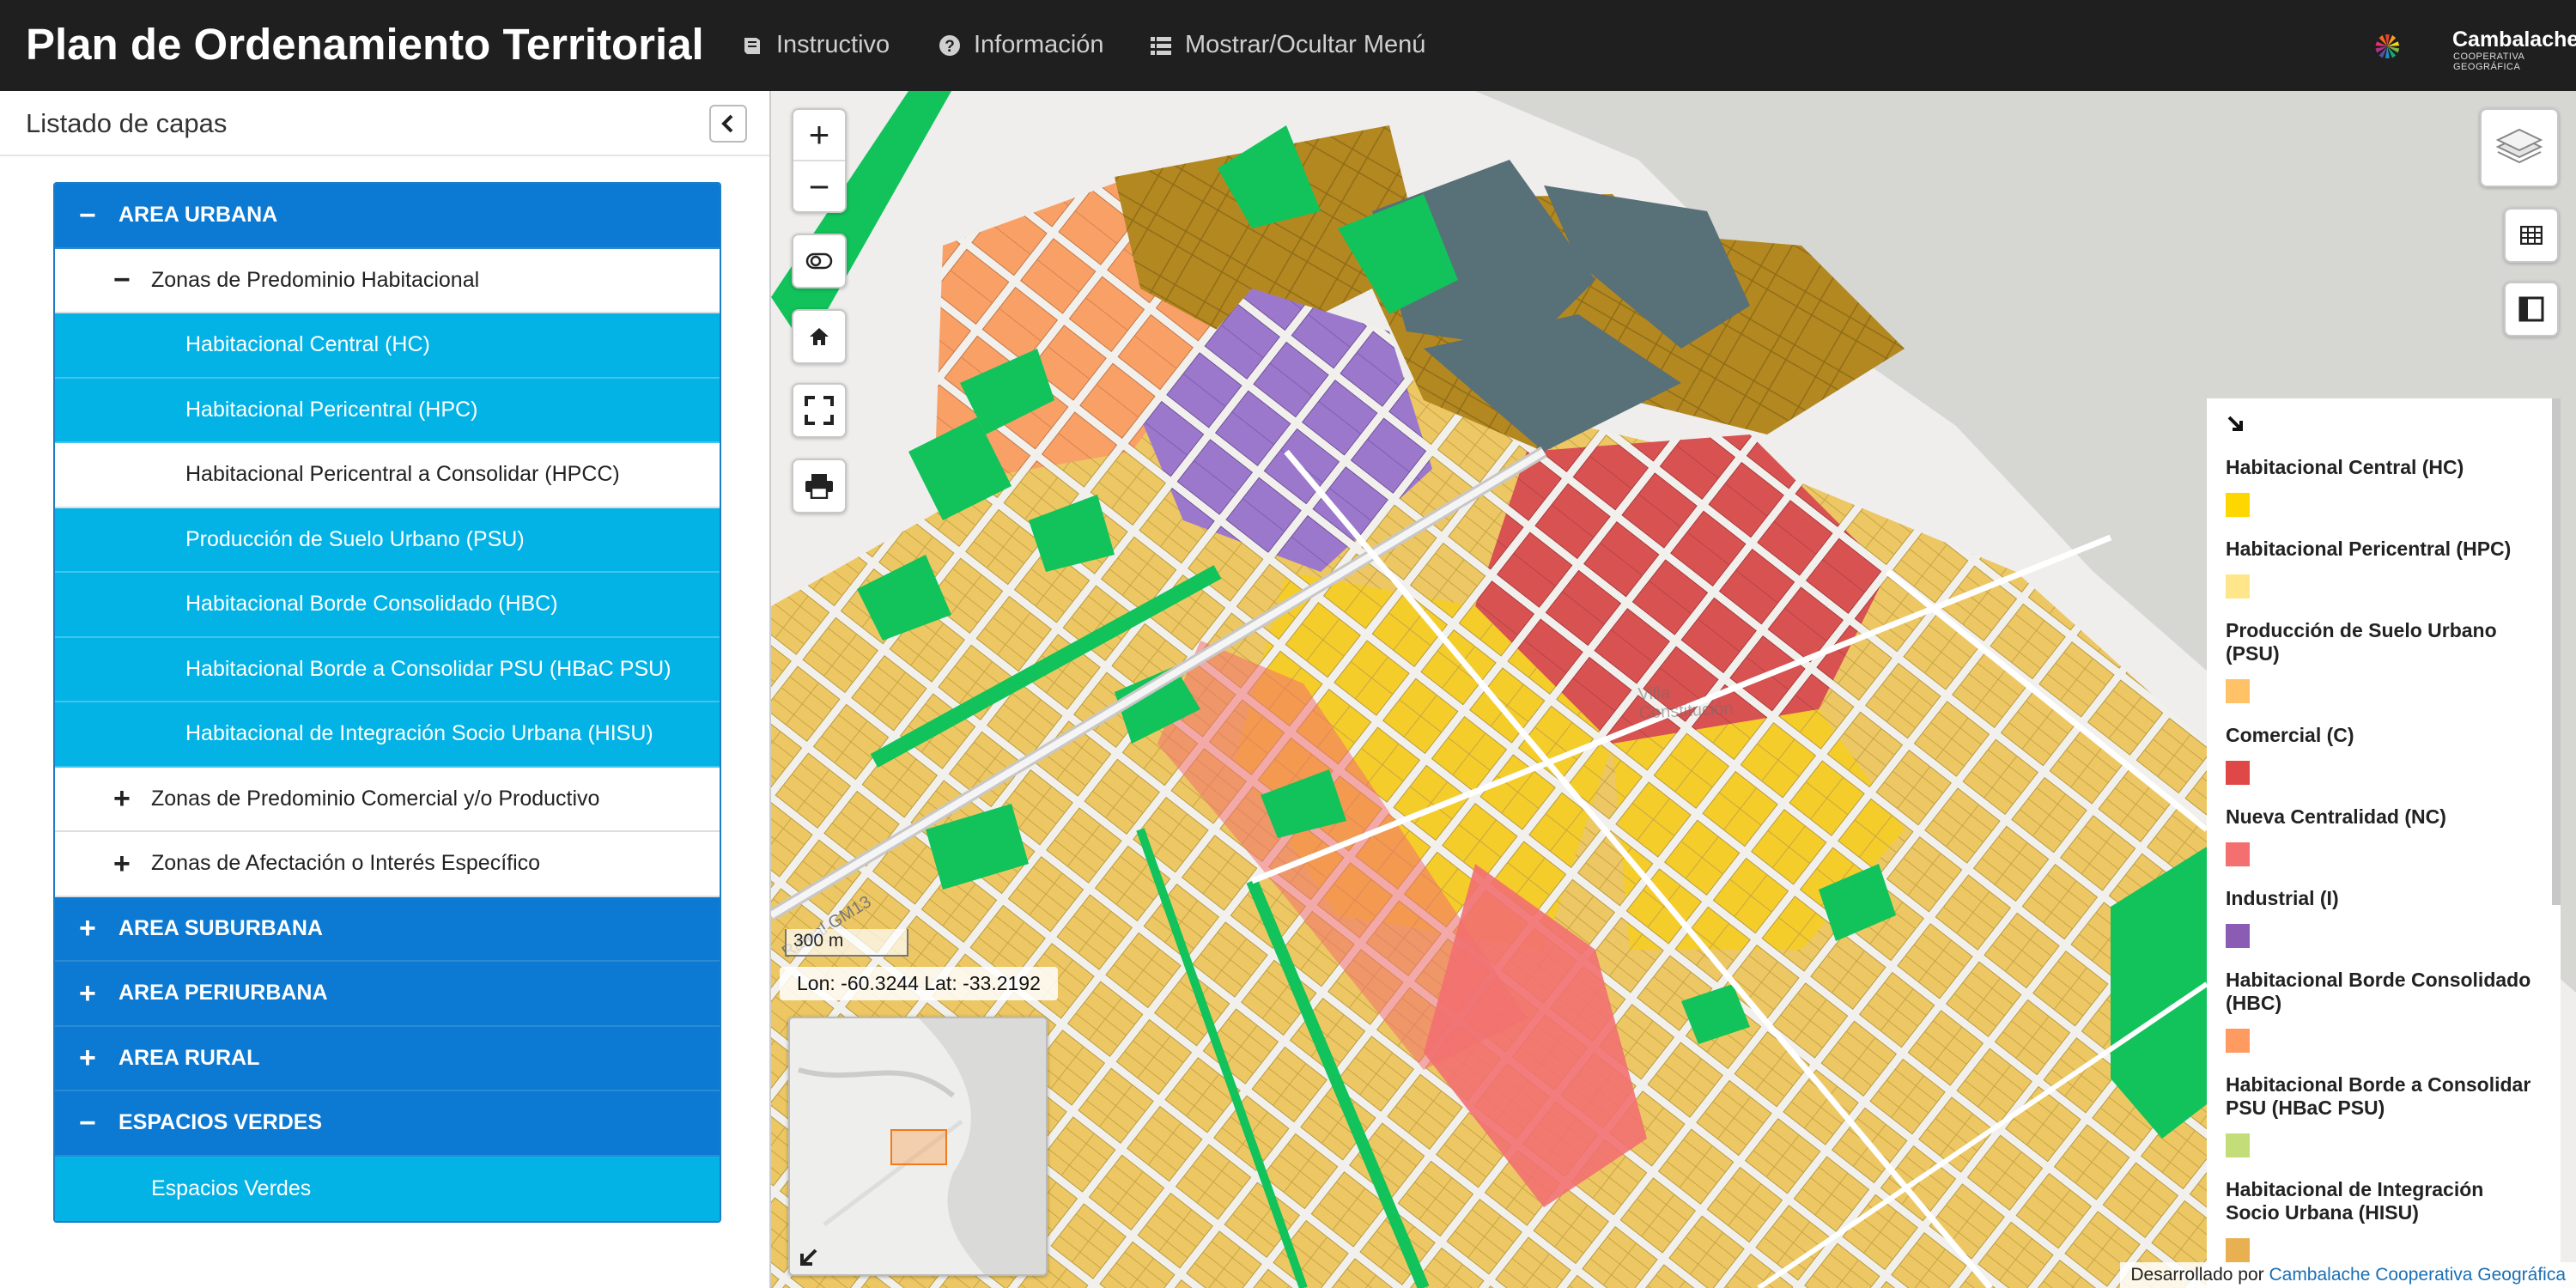 The width and height of the screenshot is (2576, 1288). I want to click on collapse-overview-icon, so click(808, 1258).